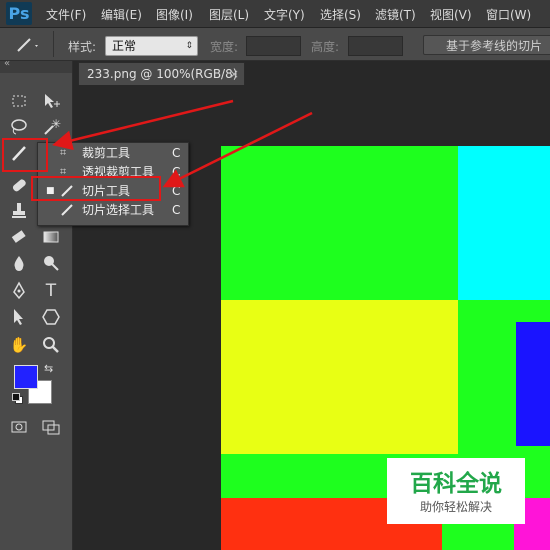  I want to click on arrow-to-slice-tool, so click(143, 125).